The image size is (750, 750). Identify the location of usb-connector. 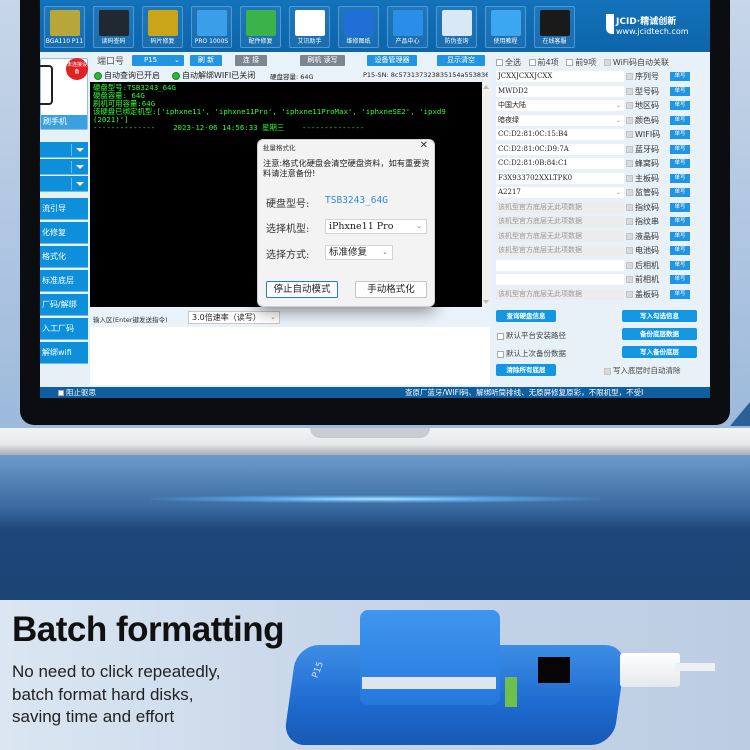
(650, 670).